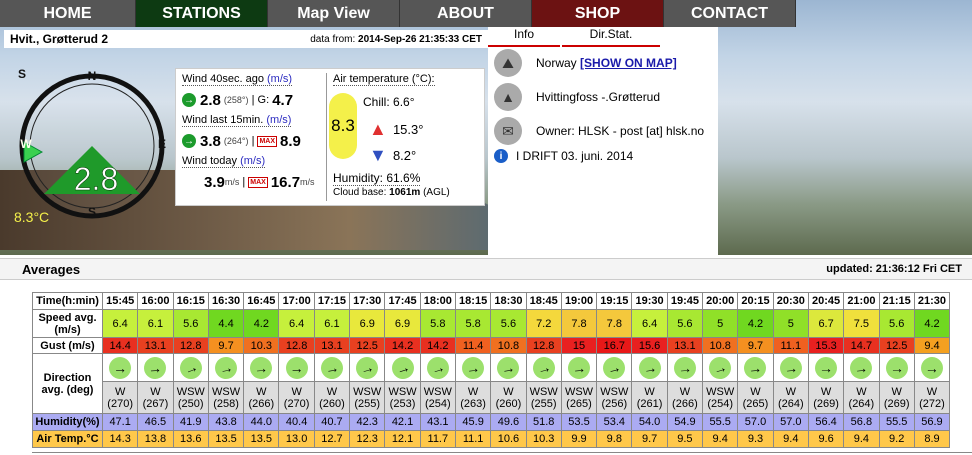 The image size is (972, 455). What do you see at coordinates (190, 422) in the screenshot?
I see `table-cell: 41.9` at bounding box center [190, 422].